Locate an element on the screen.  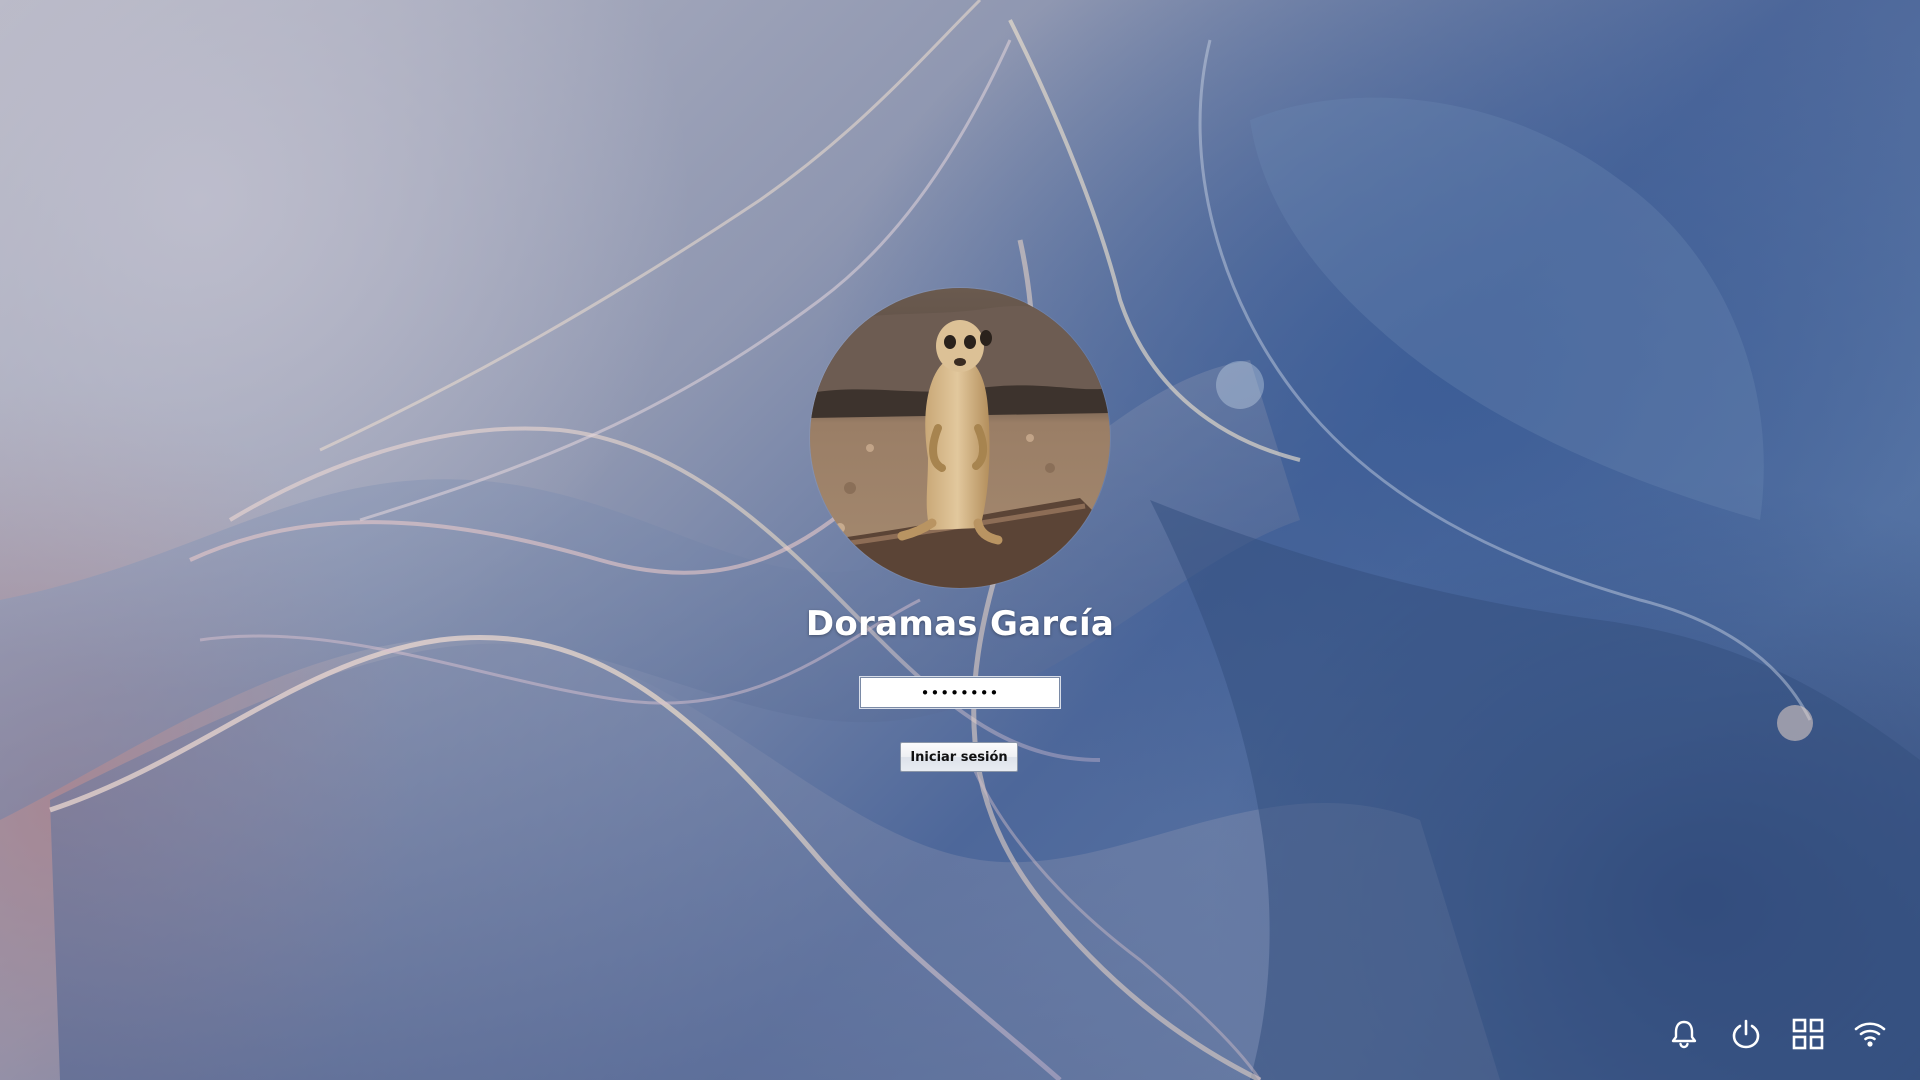
wifi-icon is located at coordinates (1870, 1034).